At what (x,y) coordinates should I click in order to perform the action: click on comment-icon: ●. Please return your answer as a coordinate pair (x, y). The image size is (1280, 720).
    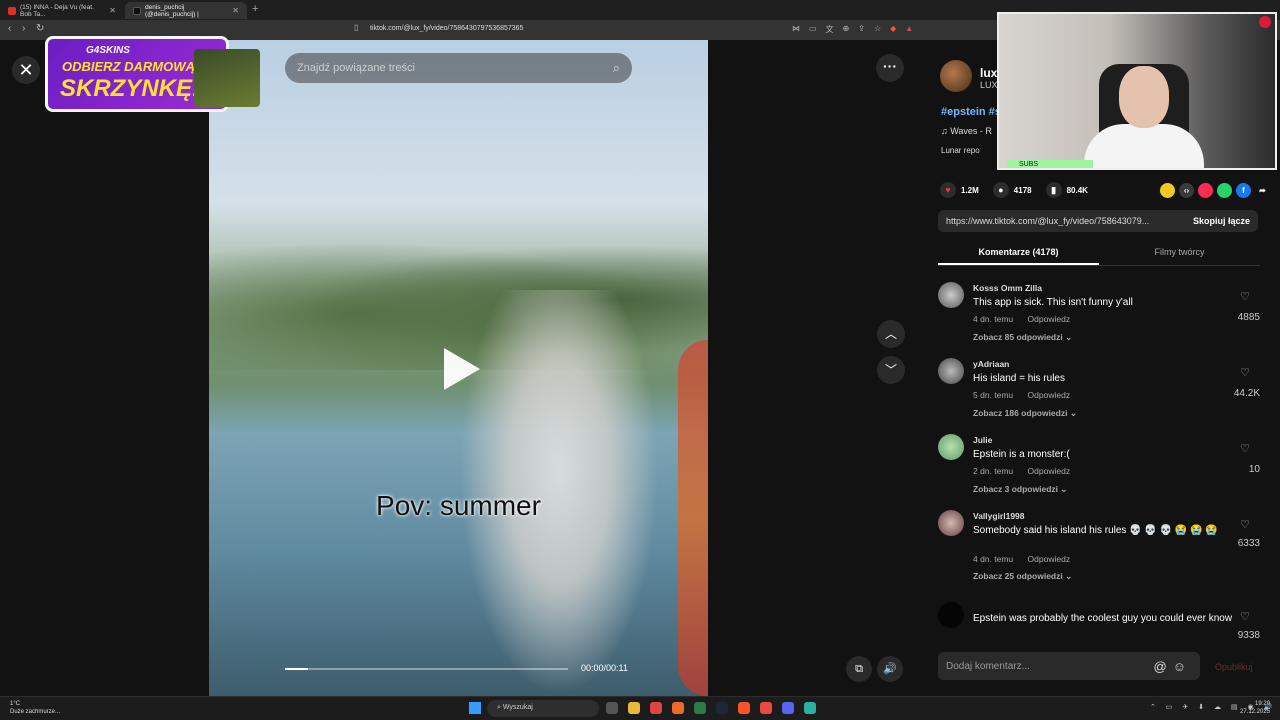
    Looking at the image, I should click on (1000, 190).